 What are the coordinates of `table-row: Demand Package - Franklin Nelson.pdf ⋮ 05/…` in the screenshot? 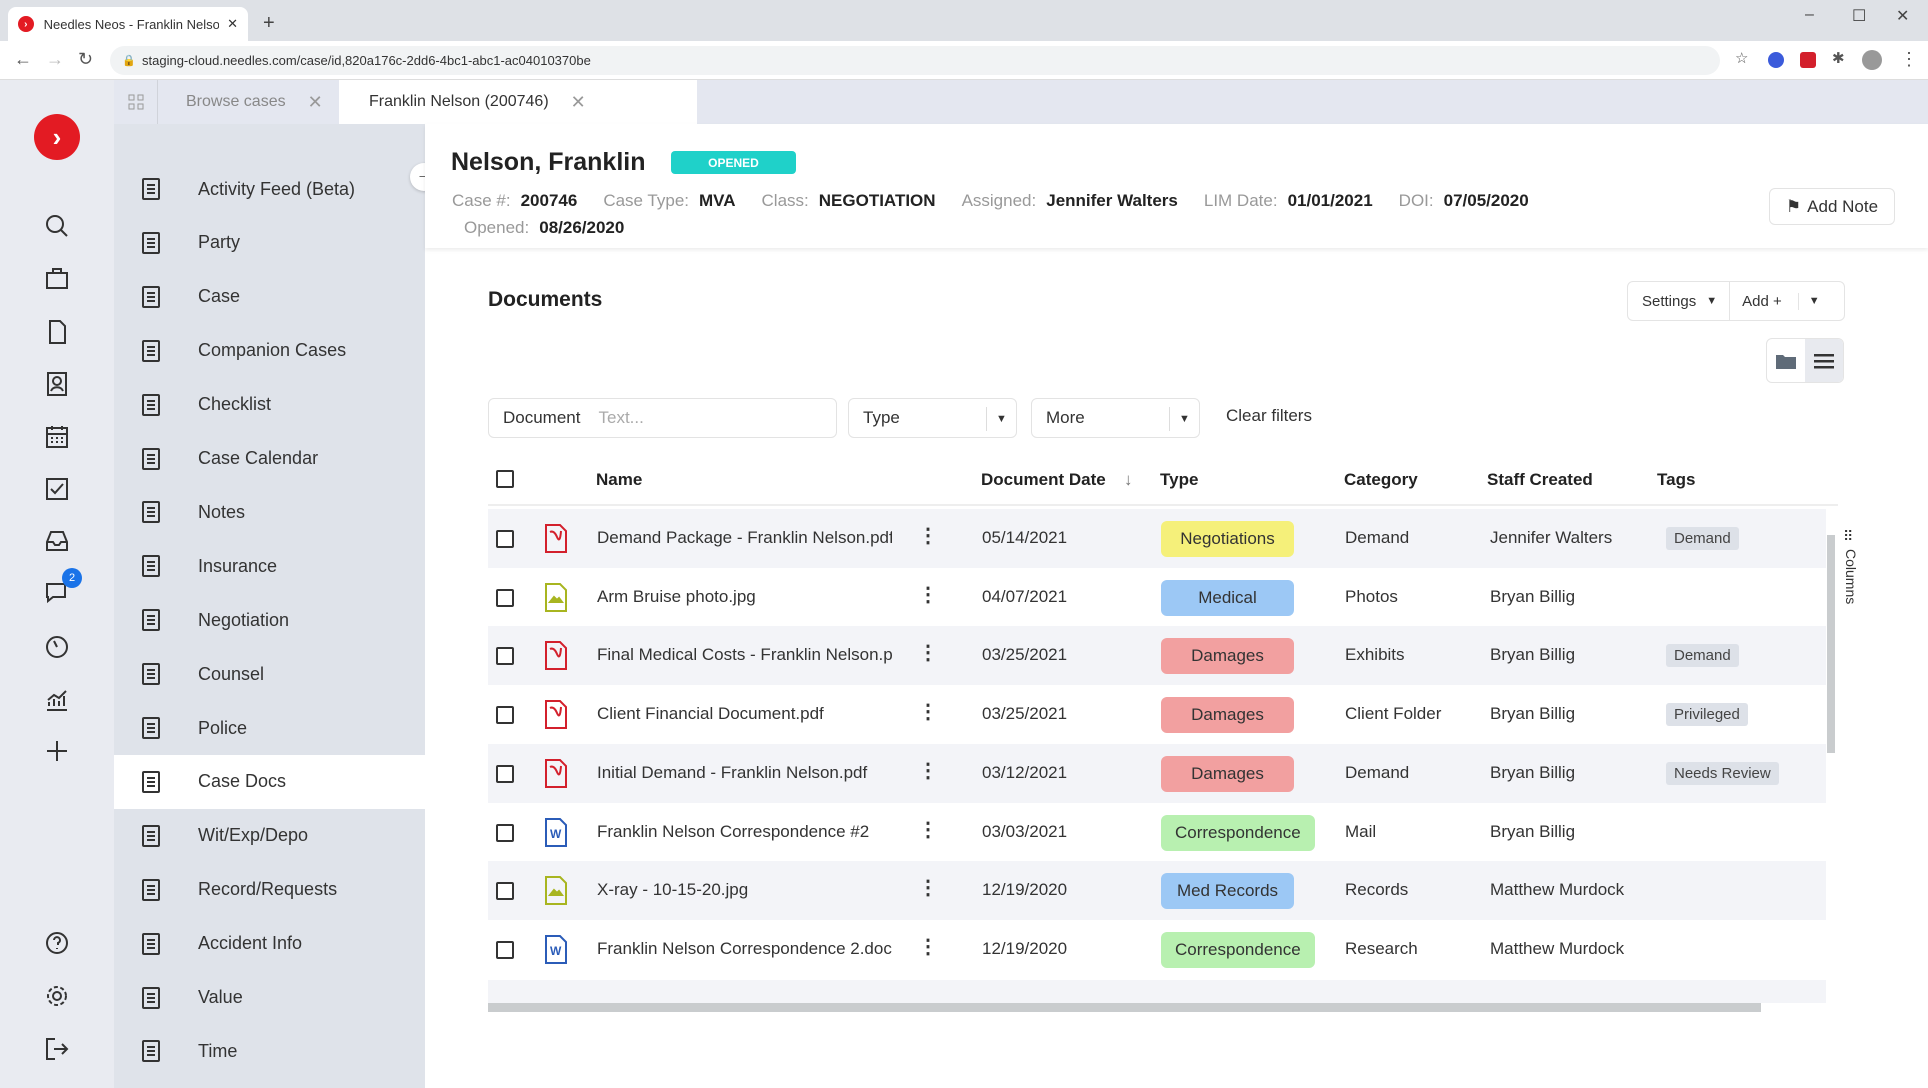 It's located at (1157, 538).